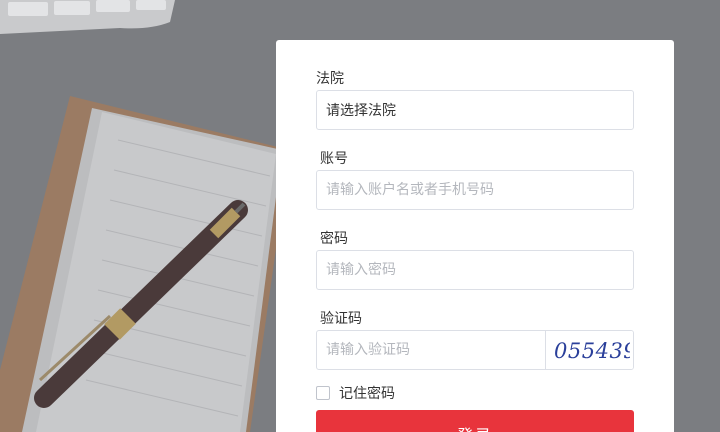 This screenshot has height=432, width=720. Describe the element at coordinates (475, 421) in the screenshot. I see `login-button: 登录` at that location.